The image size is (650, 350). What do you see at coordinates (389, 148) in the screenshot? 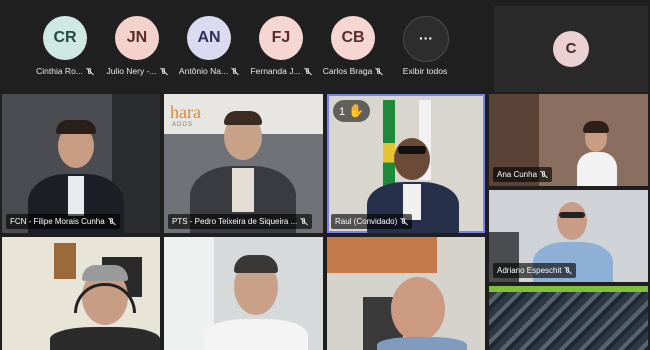
I see `flag` at bounding box center [389, 148].